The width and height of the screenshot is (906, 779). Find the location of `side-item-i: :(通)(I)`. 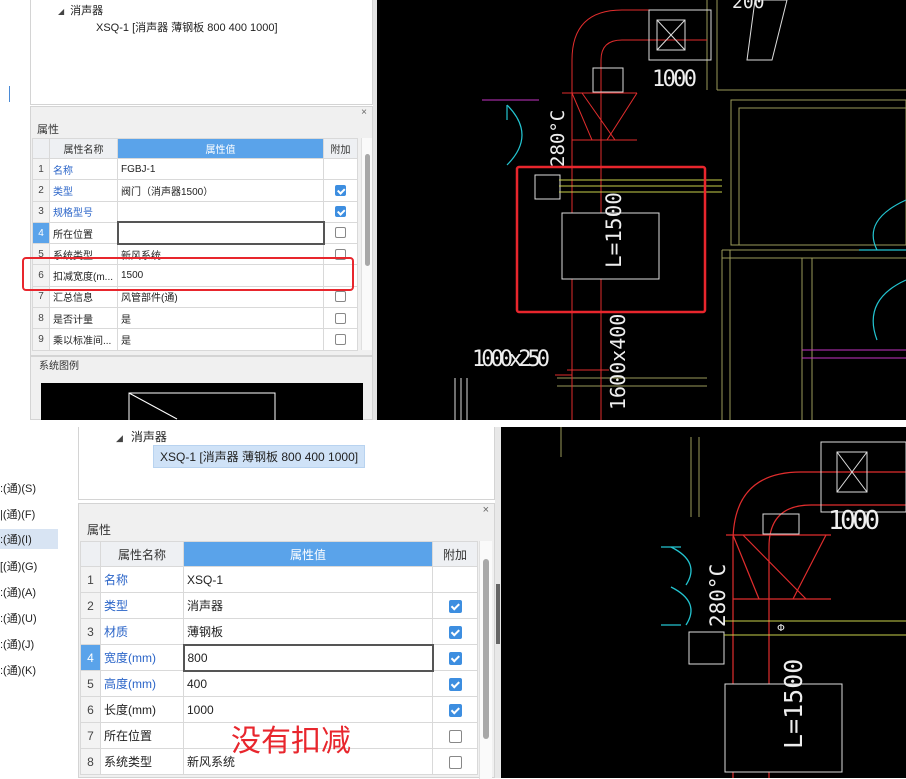

side-item-i: :(通)(I) is located at coordinates (29, 539).